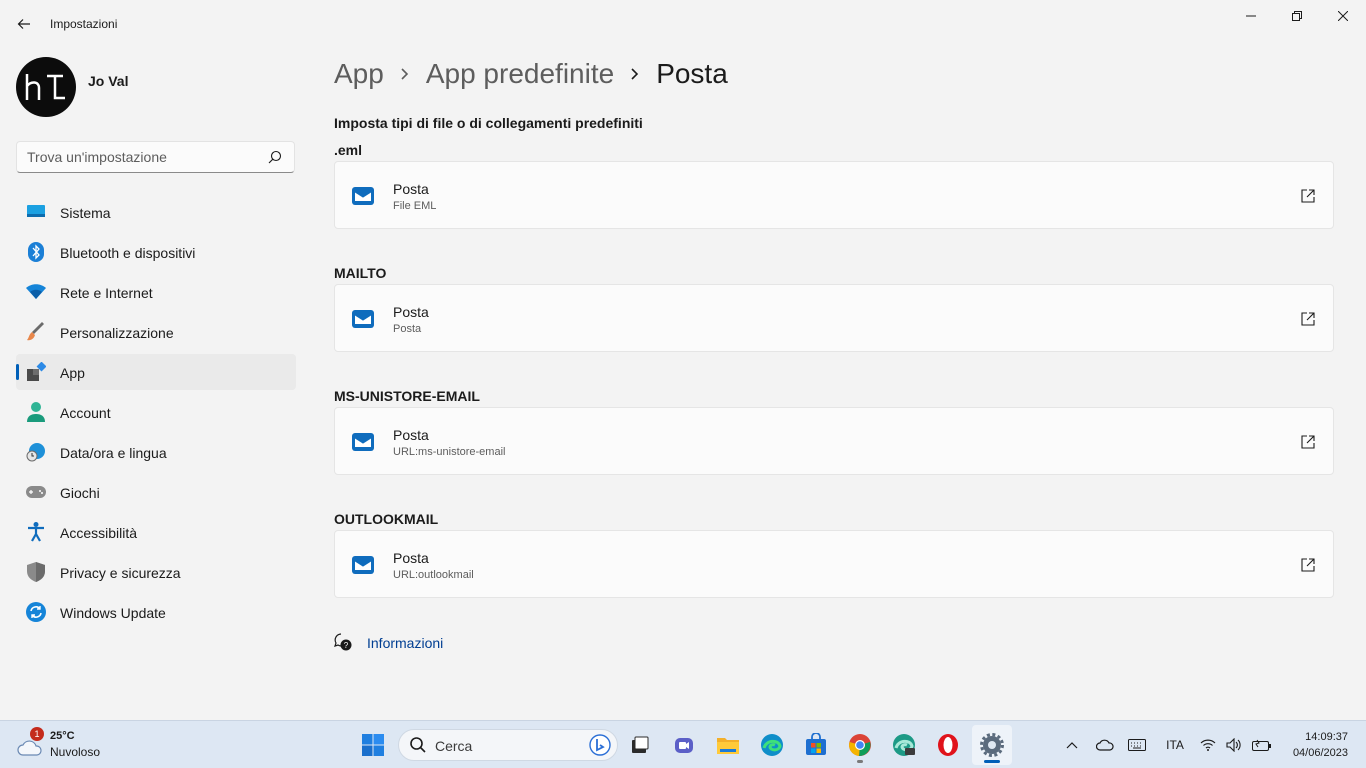  I want to click on show-hidden-icons-button, so click(1072, 745).